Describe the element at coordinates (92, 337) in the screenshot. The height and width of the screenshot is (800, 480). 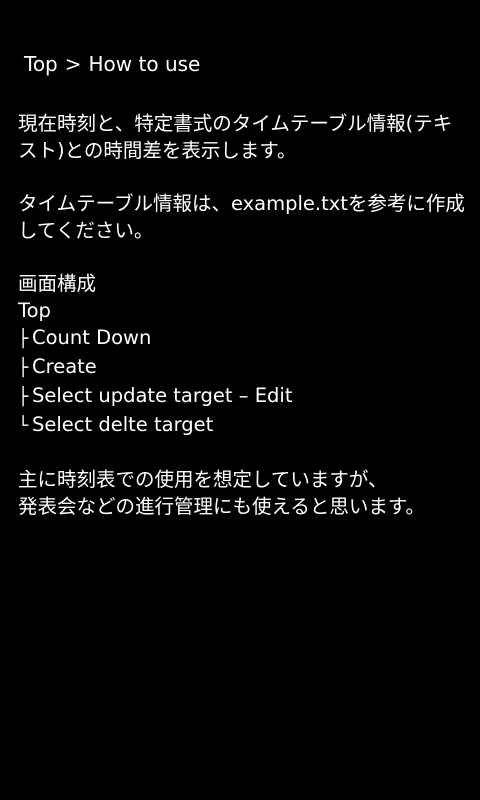
I see `tree-item-label: Count Down` at that location.